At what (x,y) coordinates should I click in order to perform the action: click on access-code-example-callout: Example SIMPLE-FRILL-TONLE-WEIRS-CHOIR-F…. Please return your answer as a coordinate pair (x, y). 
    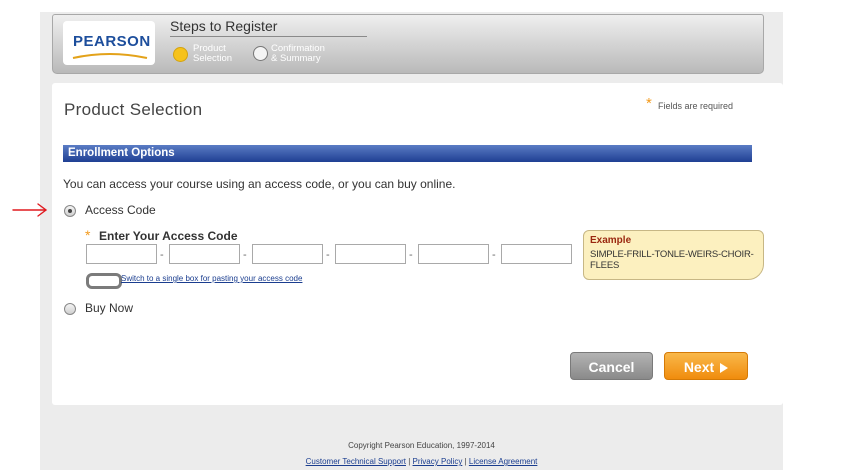
    Looking at the image, I should click on (673, 255).